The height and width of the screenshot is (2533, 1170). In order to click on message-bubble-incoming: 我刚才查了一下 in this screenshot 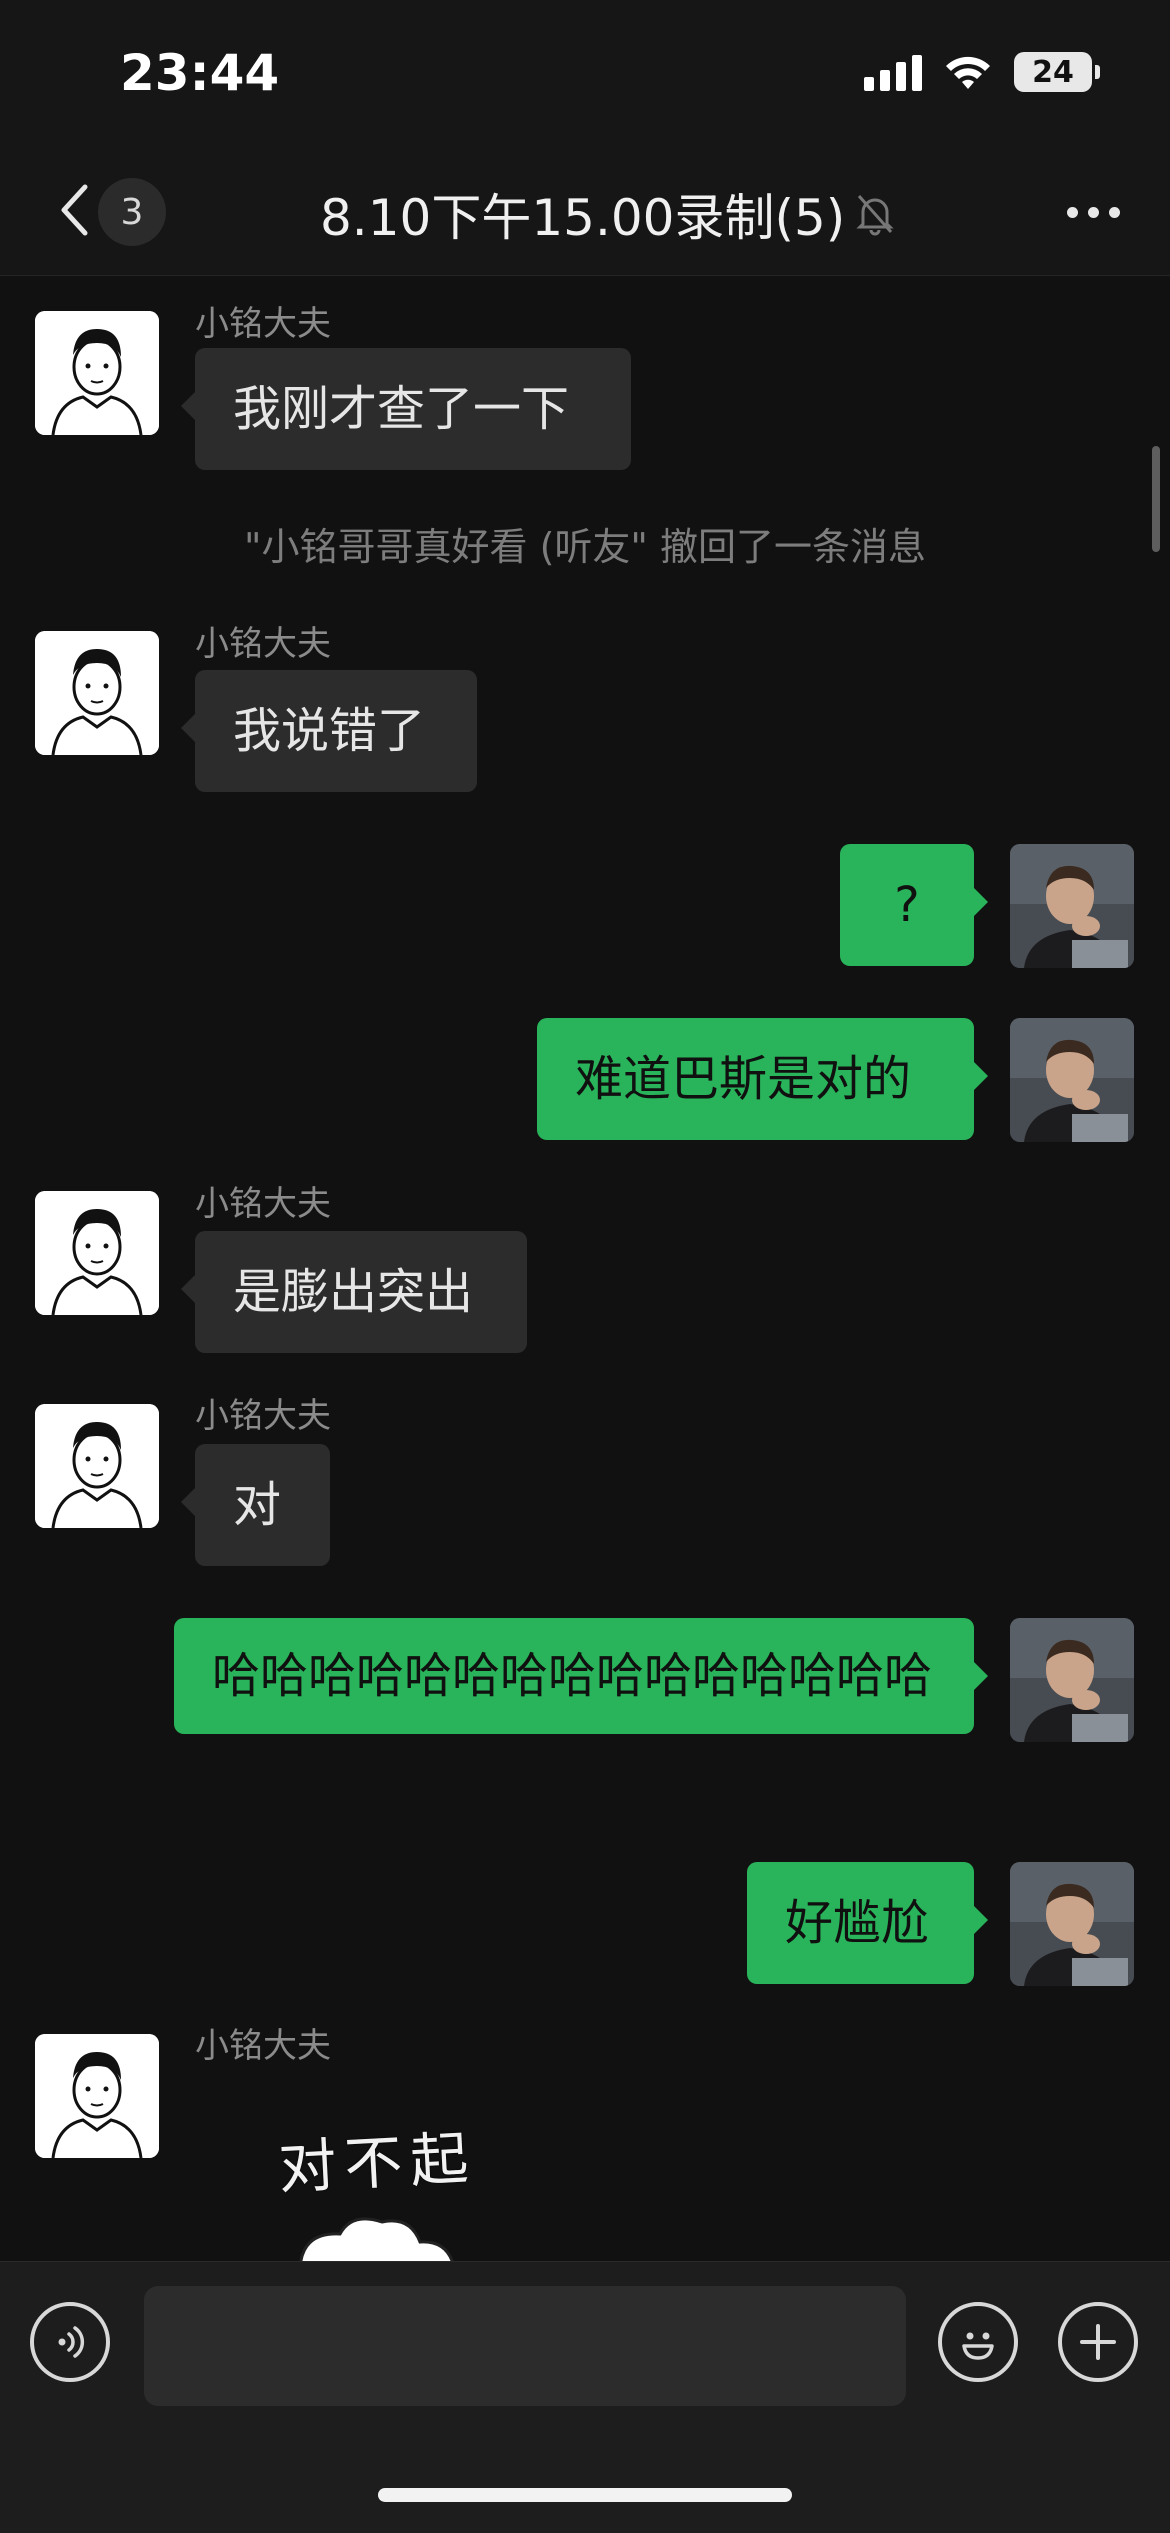, I will do `click(406, 409)`.